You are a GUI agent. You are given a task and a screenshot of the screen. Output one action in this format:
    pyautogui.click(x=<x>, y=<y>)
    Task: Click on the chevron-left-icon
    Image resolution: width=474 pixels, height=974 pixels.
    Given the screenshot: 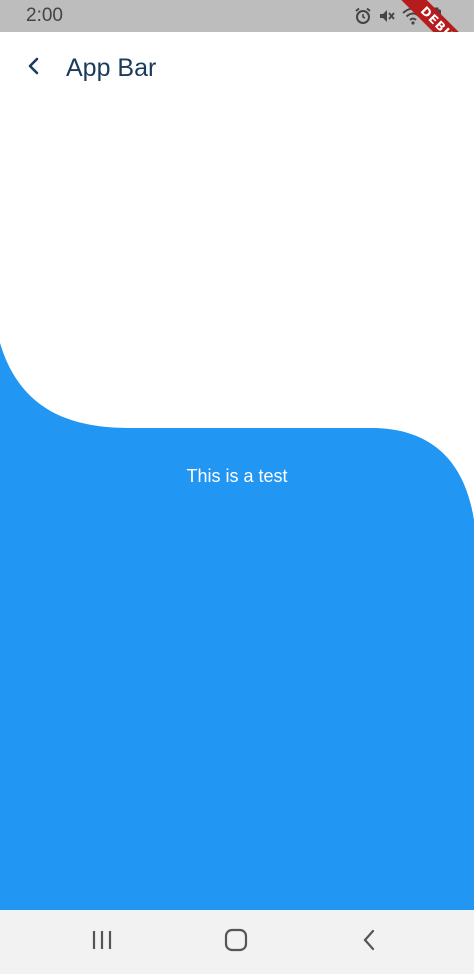 What is the action you would take?
    pyautogui.click(x=34, y=68)
    